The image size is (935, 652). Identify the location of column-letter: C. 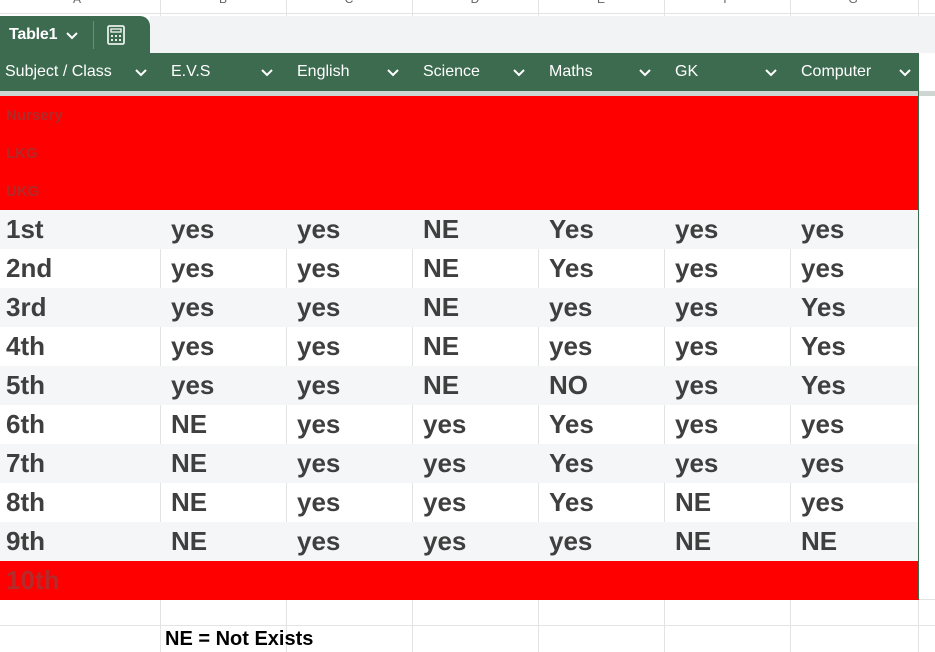
(349, 3).